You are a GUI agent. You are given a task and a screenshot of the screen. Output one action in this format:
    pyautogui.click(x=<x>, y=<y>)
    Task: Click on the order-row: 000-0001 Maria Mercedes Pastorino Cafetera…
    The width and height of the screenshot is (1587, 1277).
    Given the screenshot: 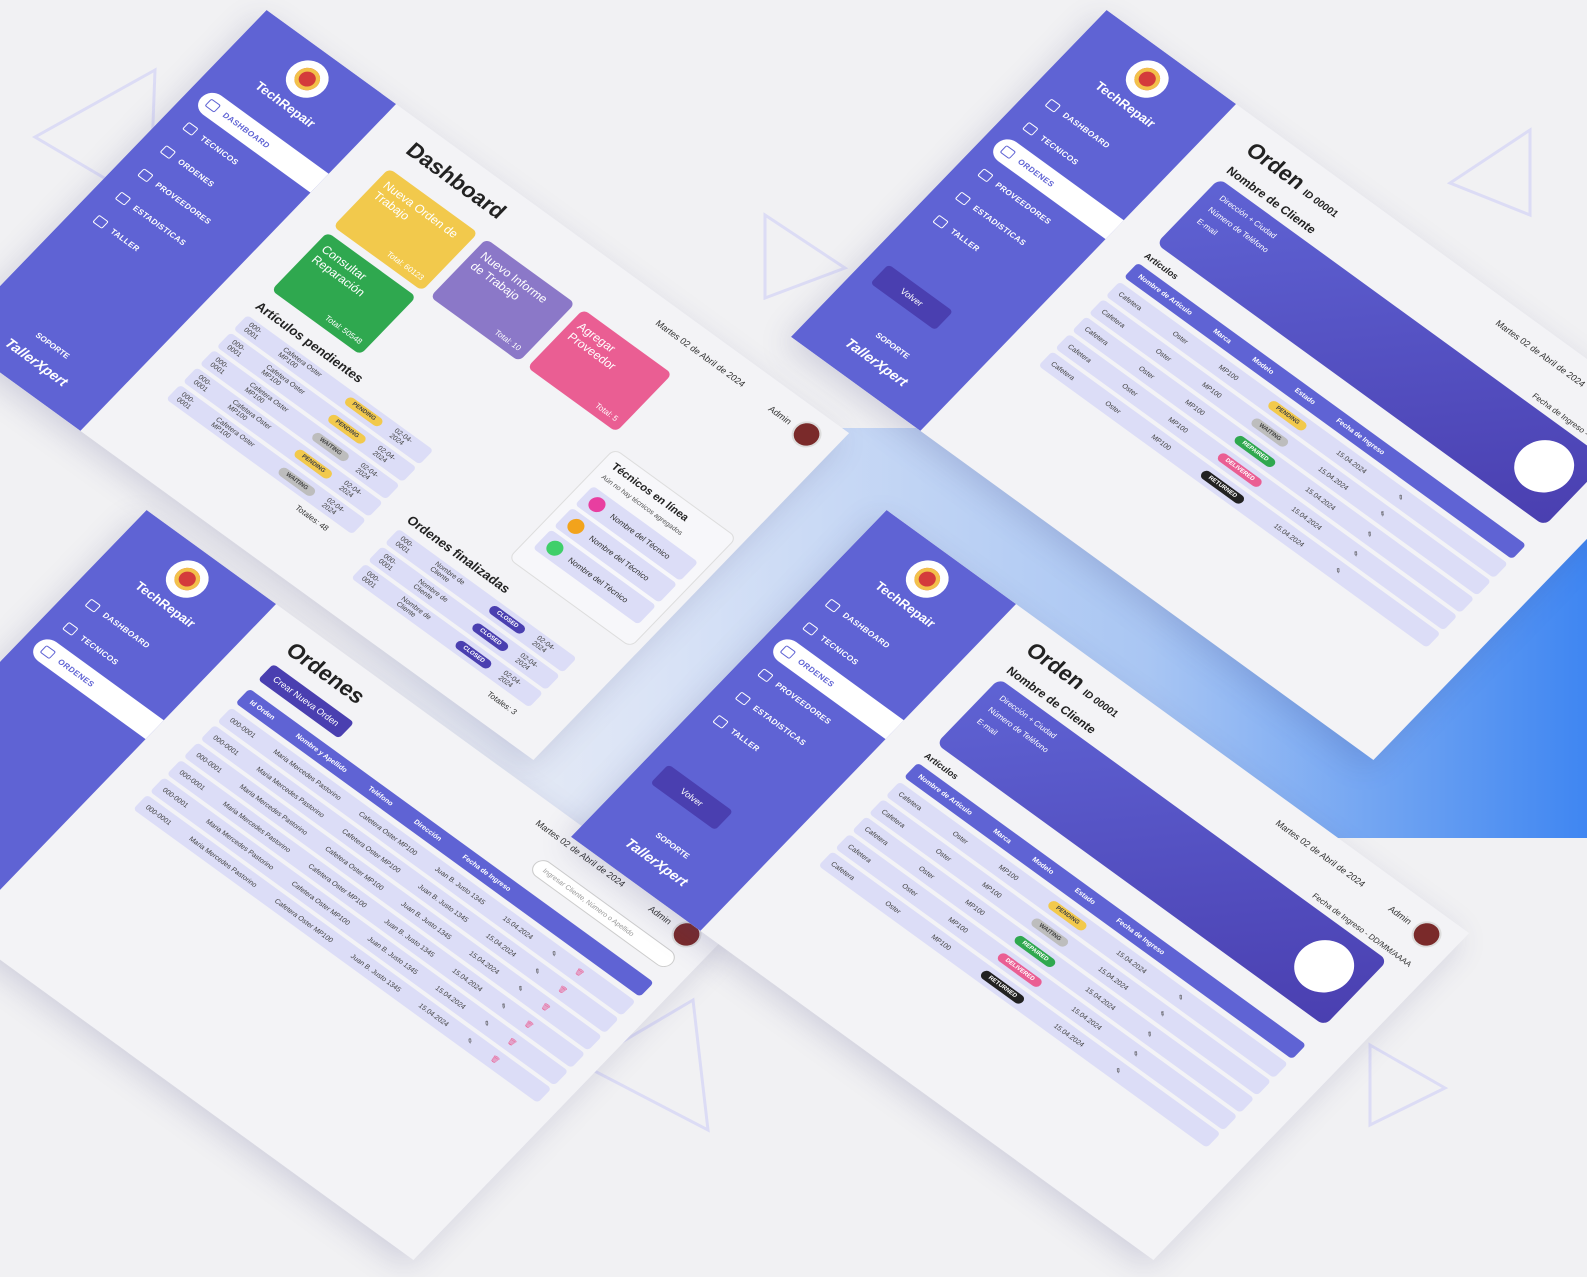 What is the action you would take?
    pyautogui.click(x=376, y=914)
    